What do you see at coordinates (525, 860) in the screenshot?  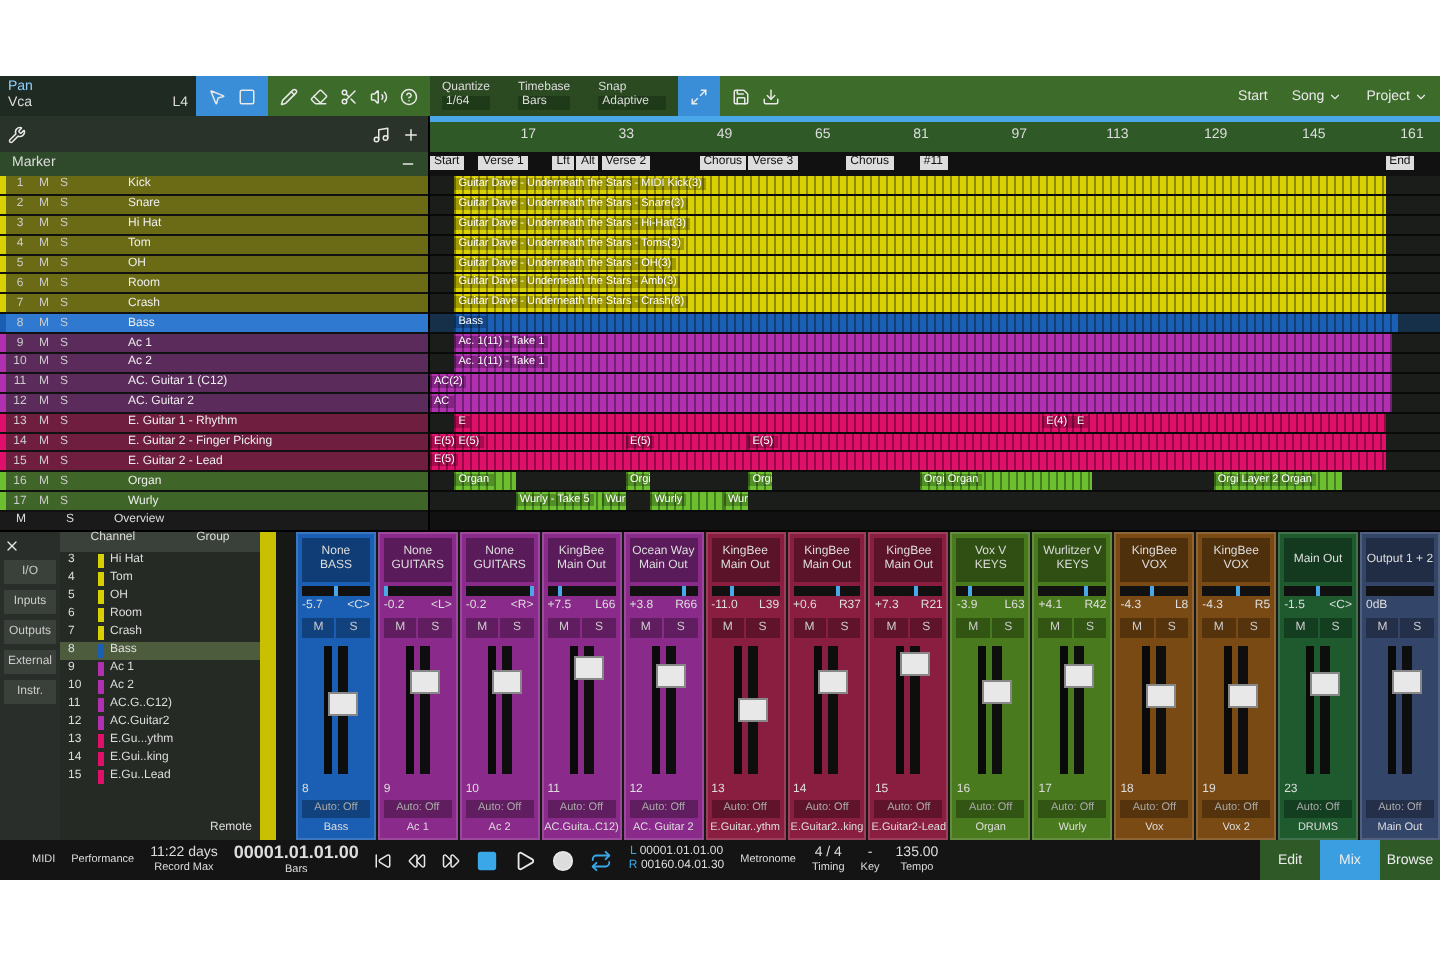 I see `play-icon` at bounding box center [525, 860].